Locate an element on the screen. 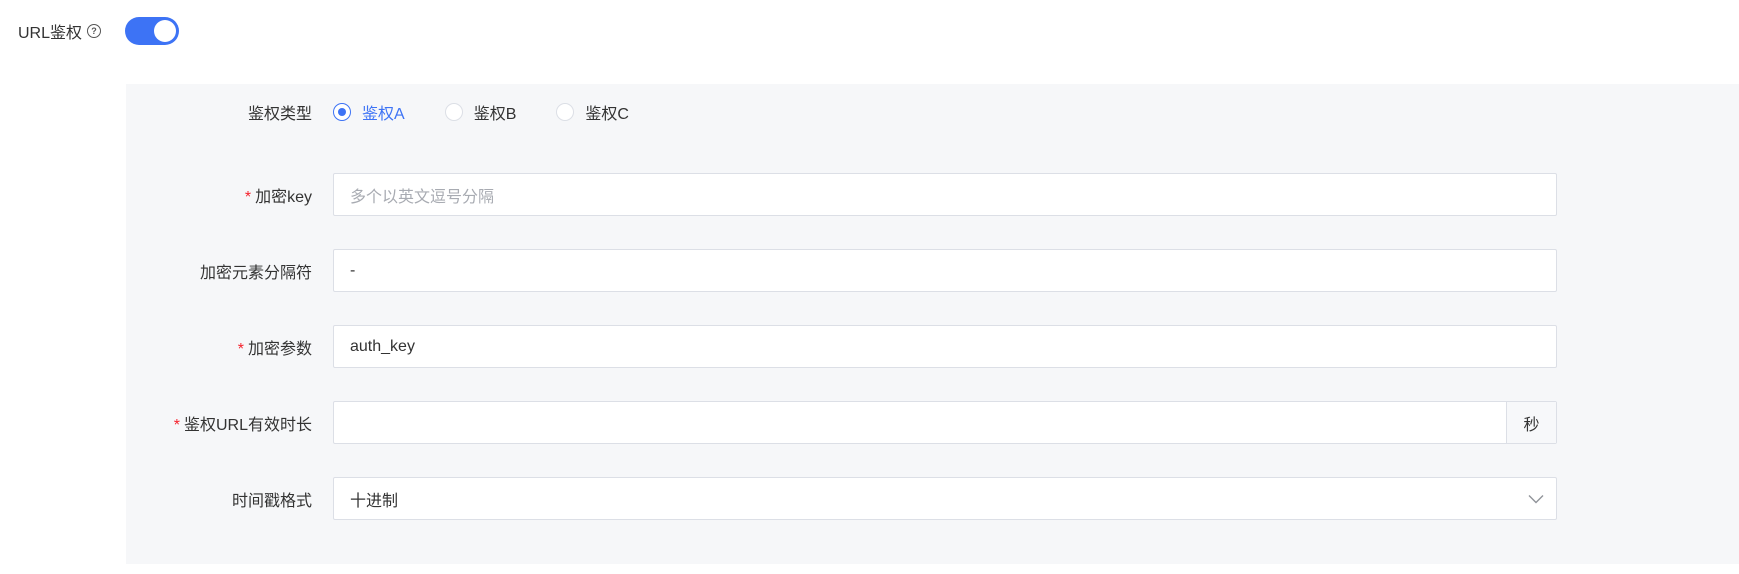 The width and height of the screenshot is (1739, 574). timestamp-format-label: 时间戳格式 is located at coordinates (271, 501).